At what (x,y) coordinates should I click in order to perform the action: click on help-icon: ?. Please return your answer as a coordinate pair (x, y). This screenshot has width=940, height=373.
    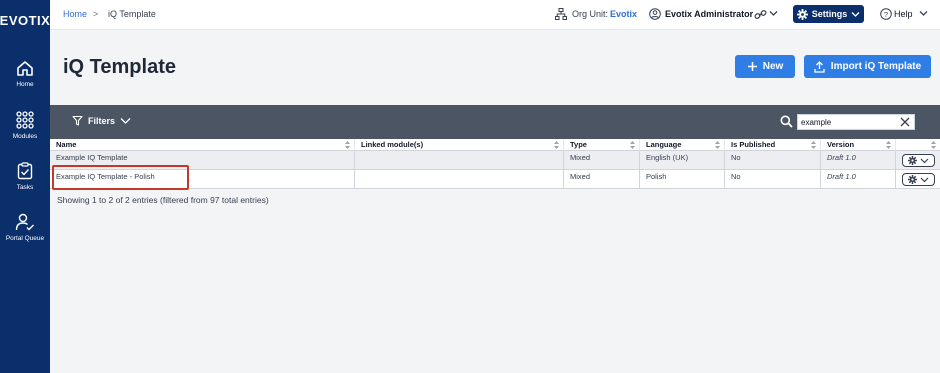
    Looking at the image, I should click on (886, 14).